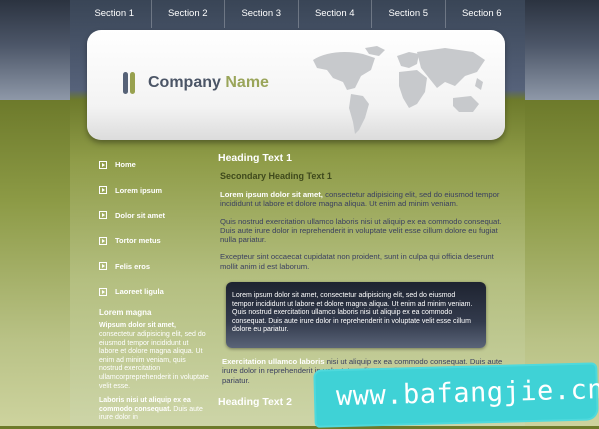  I want to click on secondary-heading: Secondary Heading Text 1, so click(276, 176).